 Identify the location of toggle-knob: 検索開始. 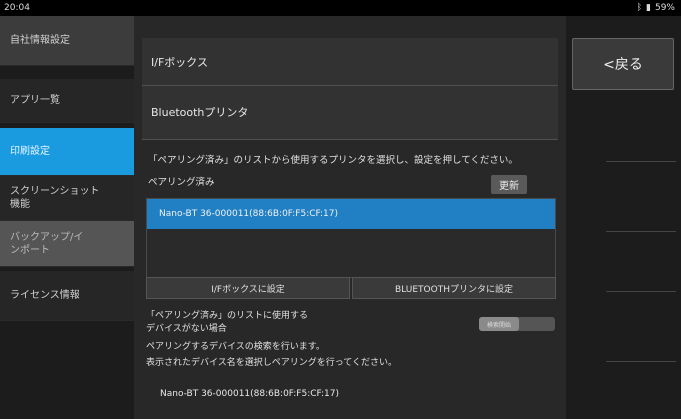
(499, 324).